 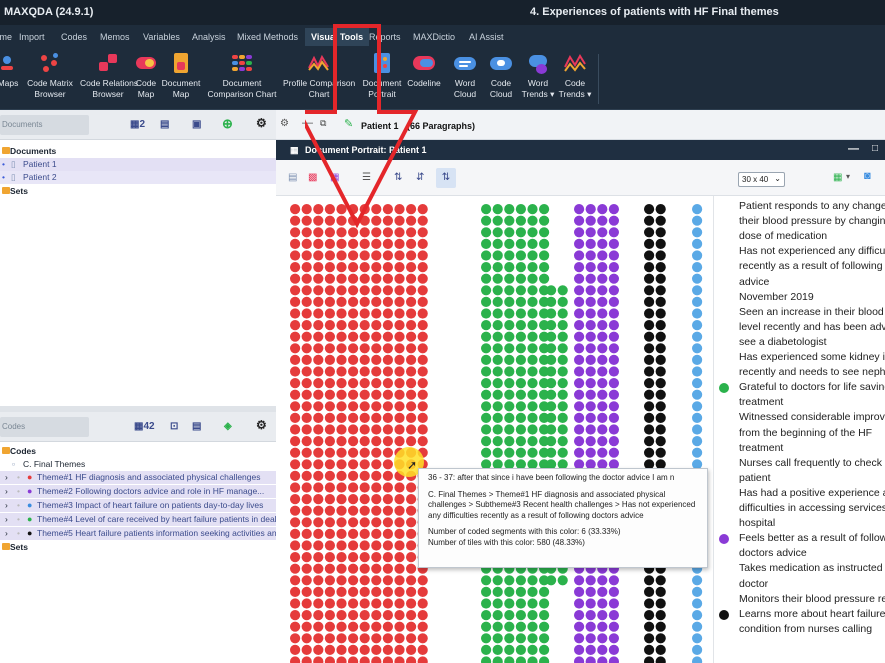 I want to click on order-icon: ⇅, so click(x=446, y=178).